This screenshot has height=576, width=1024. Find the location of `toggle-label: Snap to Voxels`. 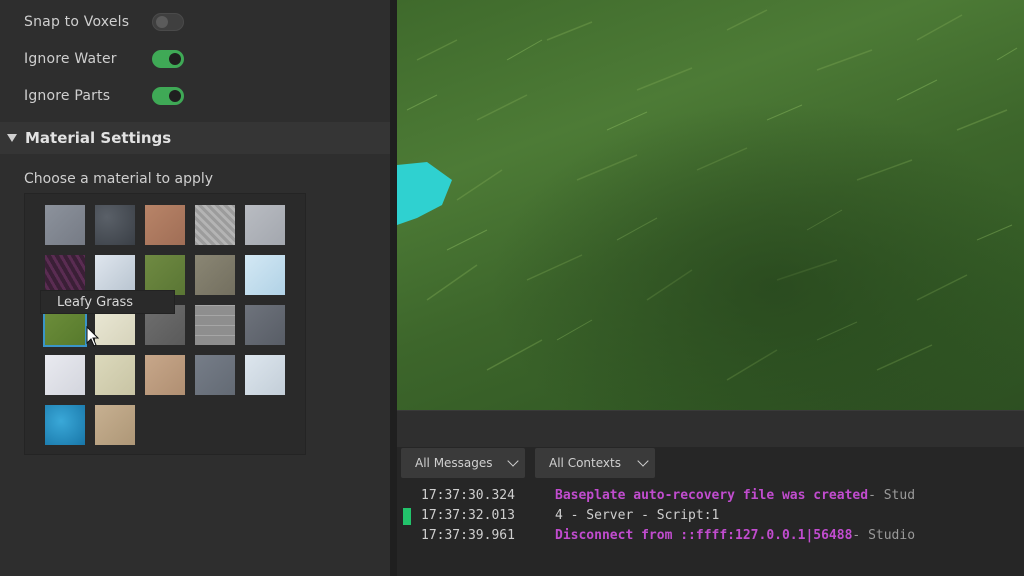

toggle-label: Snap to Voxels is located at coordinates (77, 22).